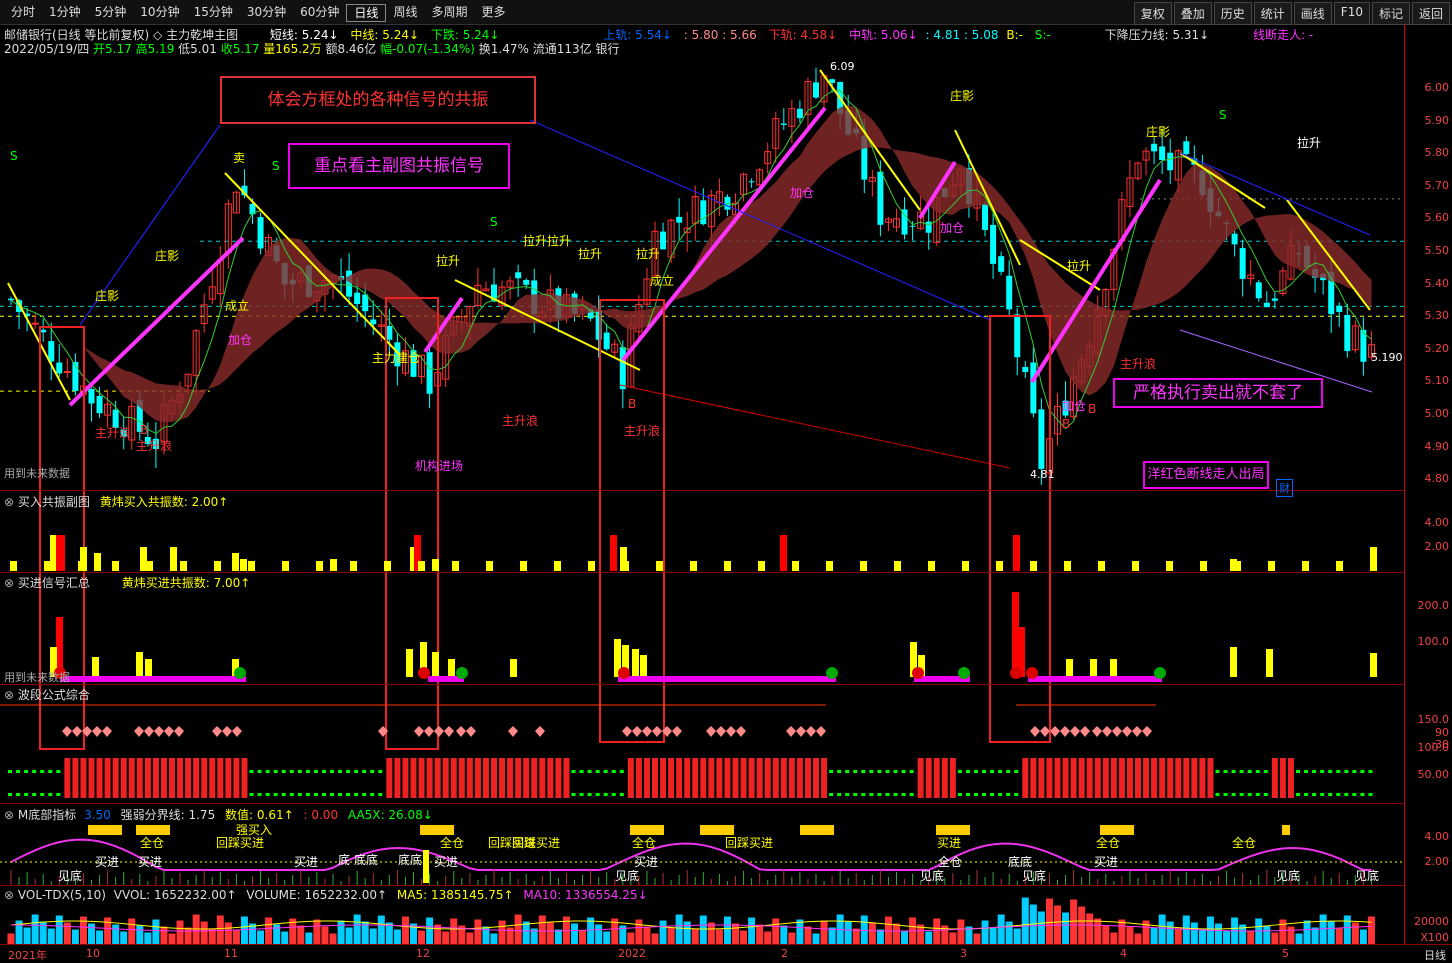 The image size is (1452, 963). What do you see at coordinates (1285, 953) in the screenshot?
I see `time-tick-label: 5` at bounding box center [1285, 953].